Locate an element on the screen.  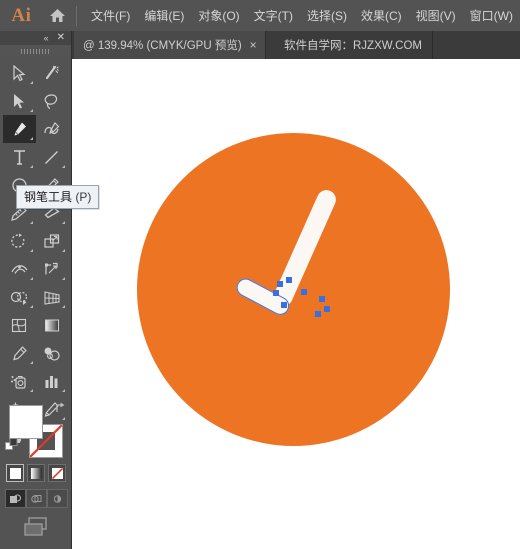
screen-mode-row is located at coordinates (36, 529).